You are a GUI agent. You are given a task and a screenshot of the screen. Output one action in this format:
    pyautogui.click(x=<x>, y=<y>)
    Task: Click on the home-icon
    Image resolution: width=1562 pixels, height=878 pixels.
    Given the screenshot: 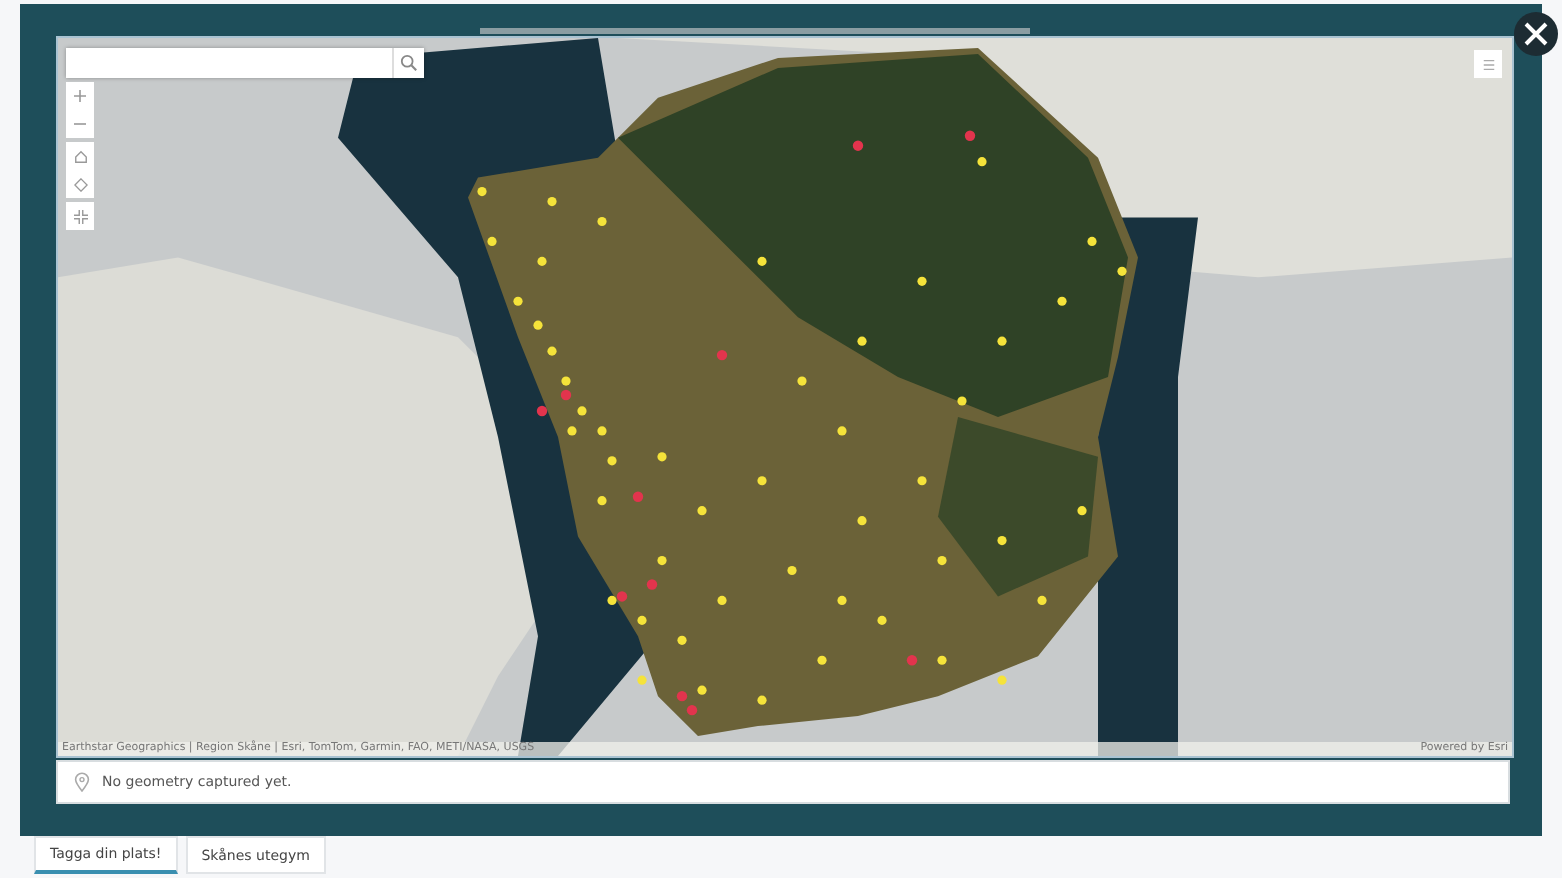 What is the action you would take?
    pyautogui.click(x=80, y=156)
    